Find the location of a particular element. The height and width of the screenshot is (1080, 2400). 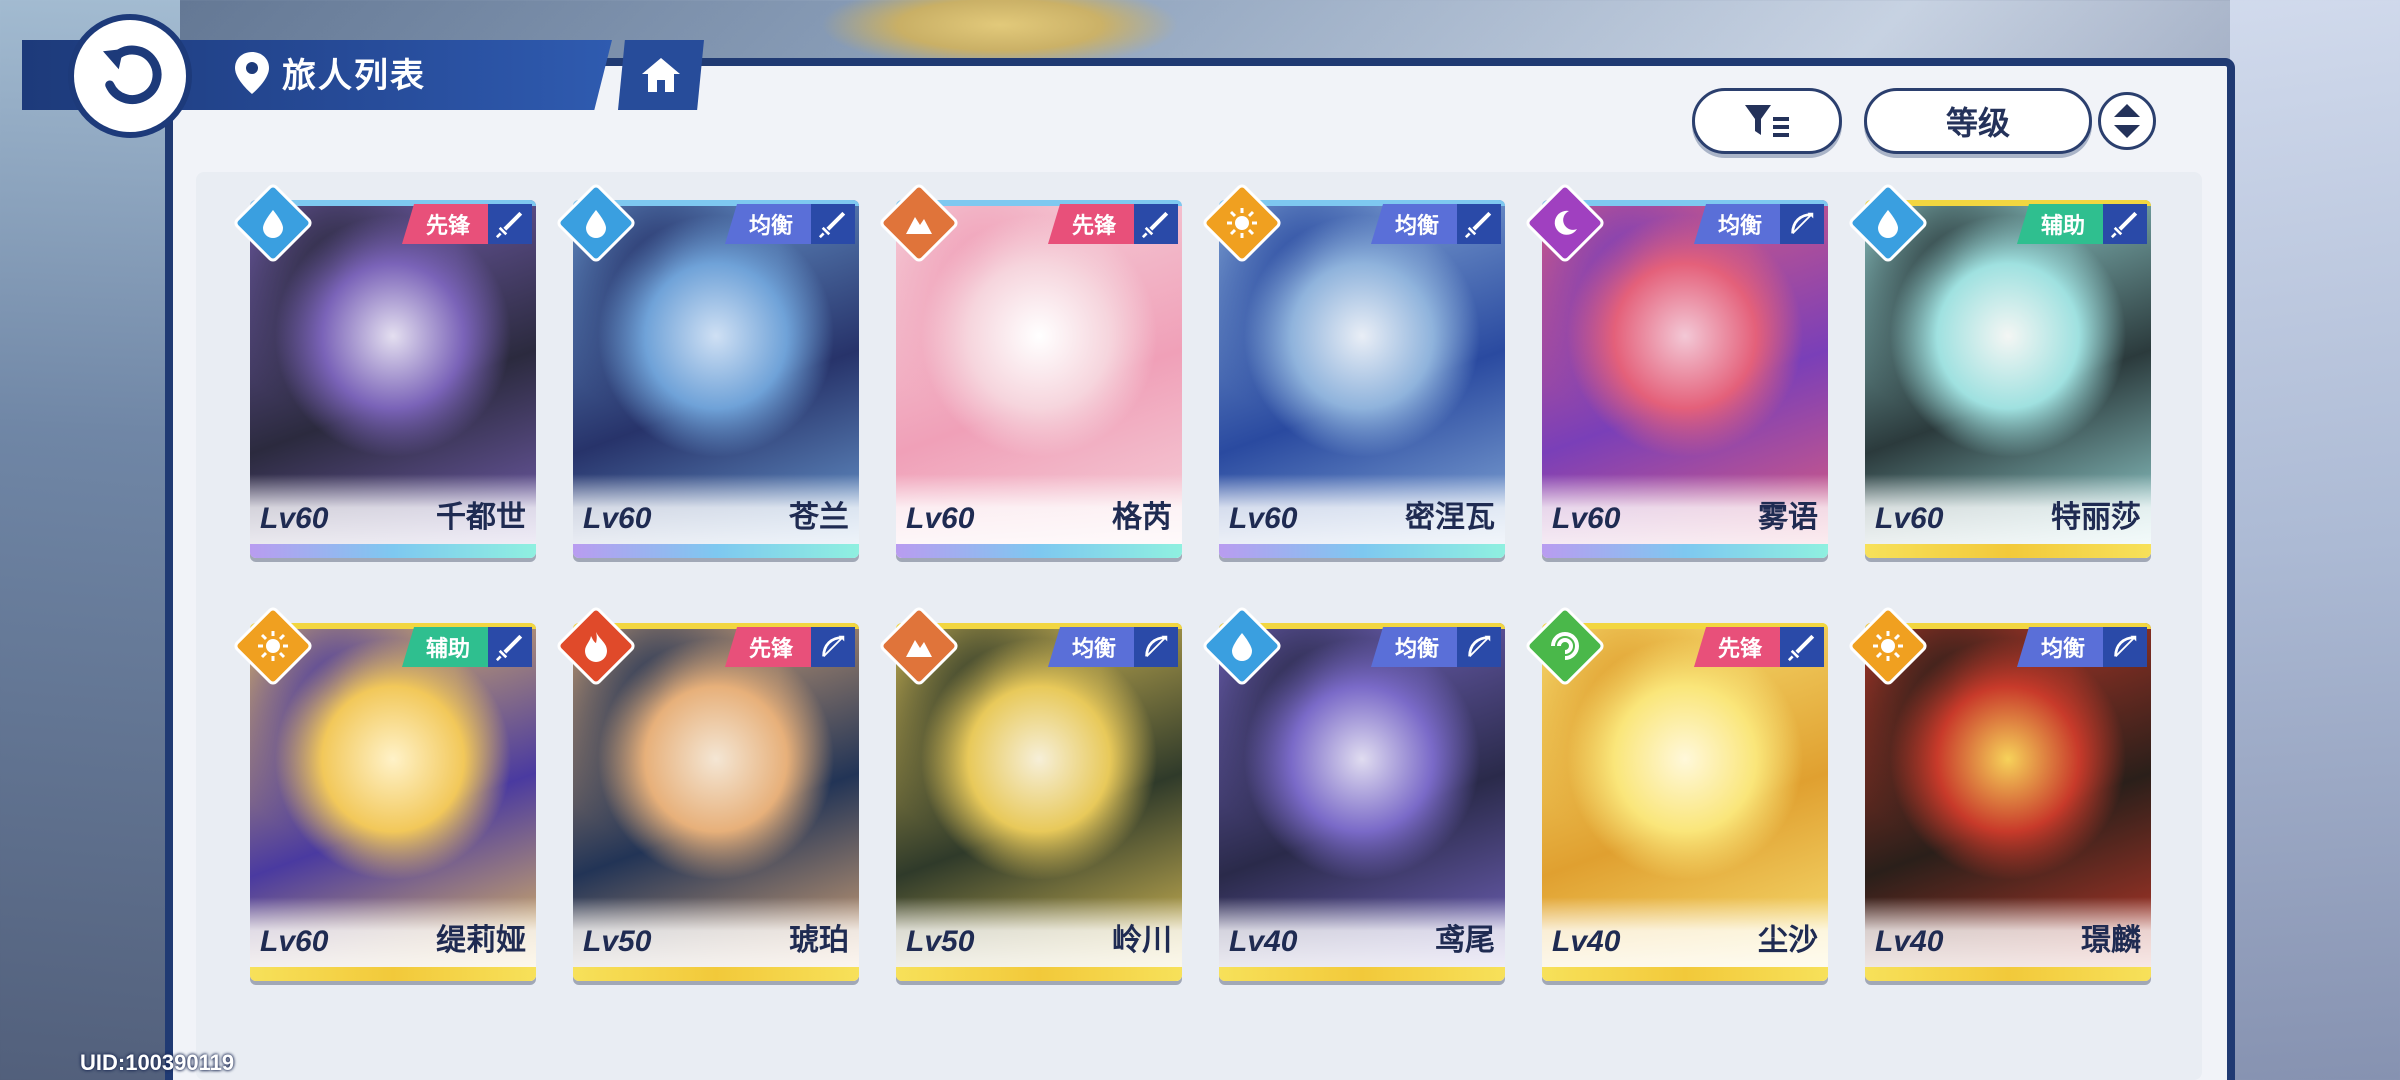

home-button is located at coordinates (661, 75).